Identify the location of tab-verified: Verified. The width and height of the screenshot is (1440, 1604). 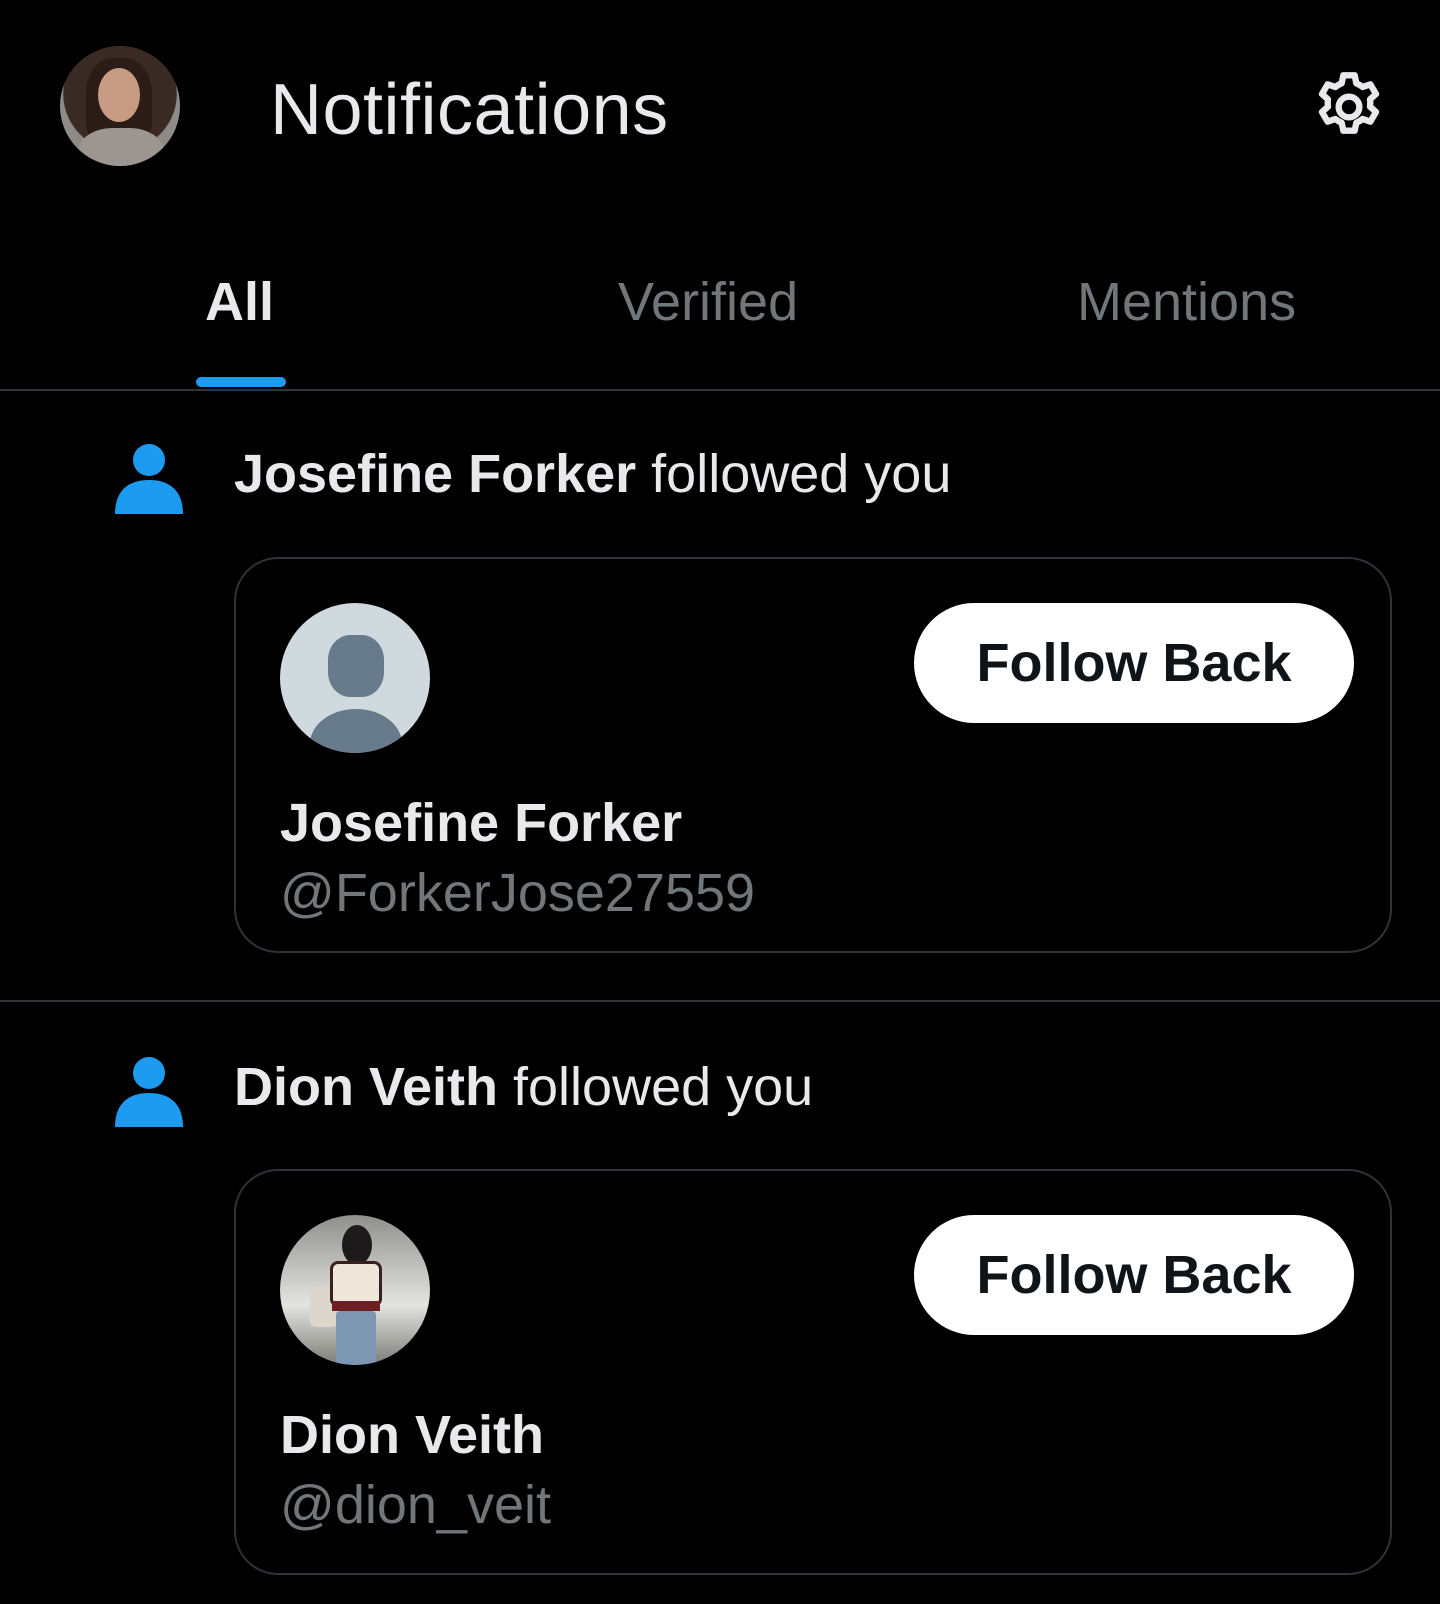
(708, 302).